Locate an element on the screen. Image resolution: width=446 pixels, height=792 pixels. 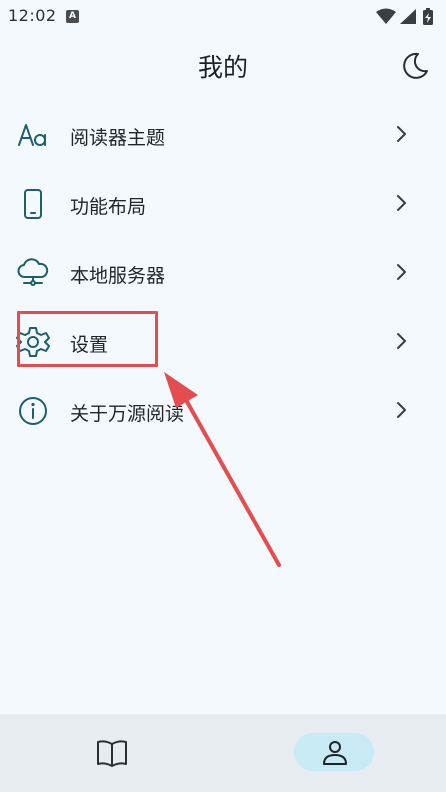
nav-profile-button is located at coordinates (334, 752).